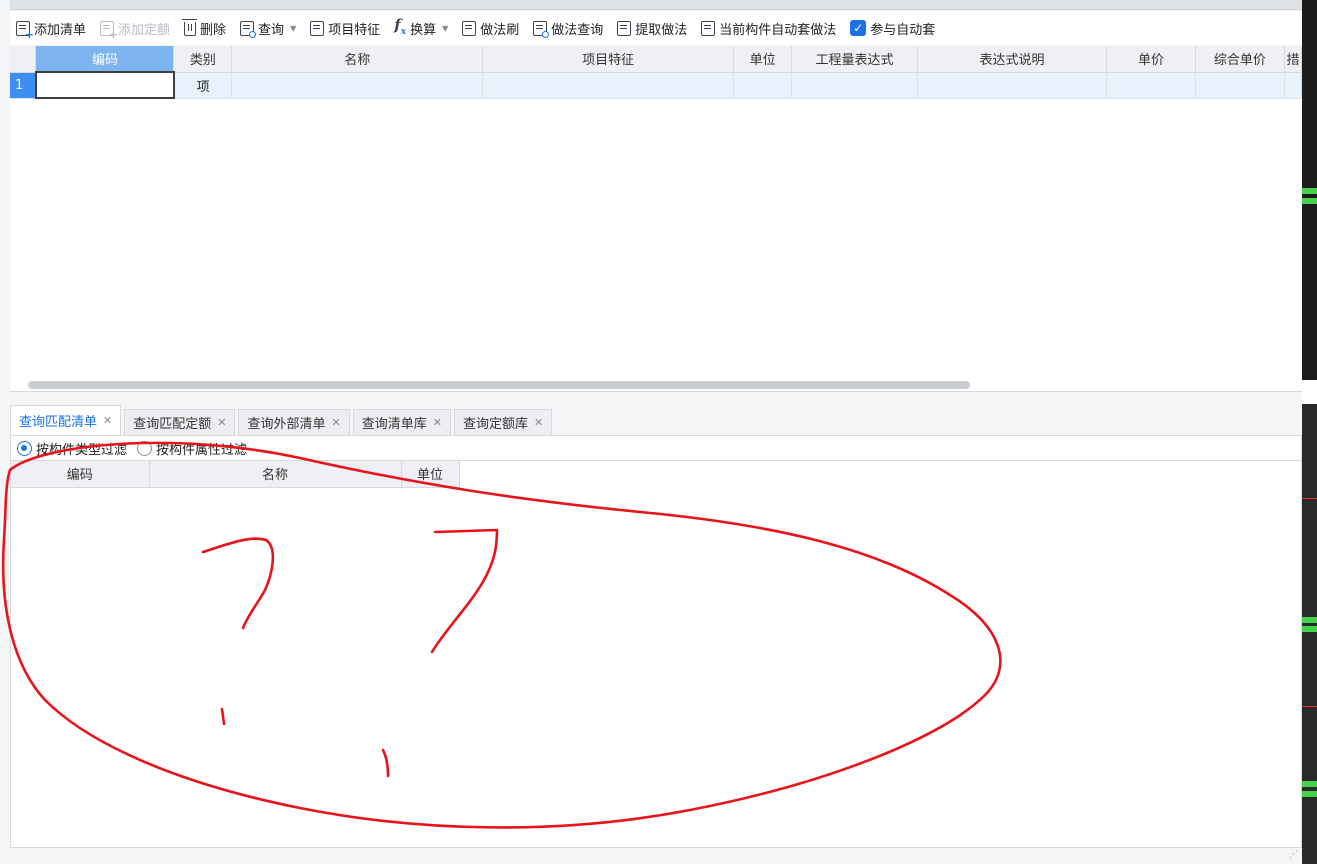 This screenshot has width=1317, height=864. I want to click on add-list-icon, so click(25, 30).